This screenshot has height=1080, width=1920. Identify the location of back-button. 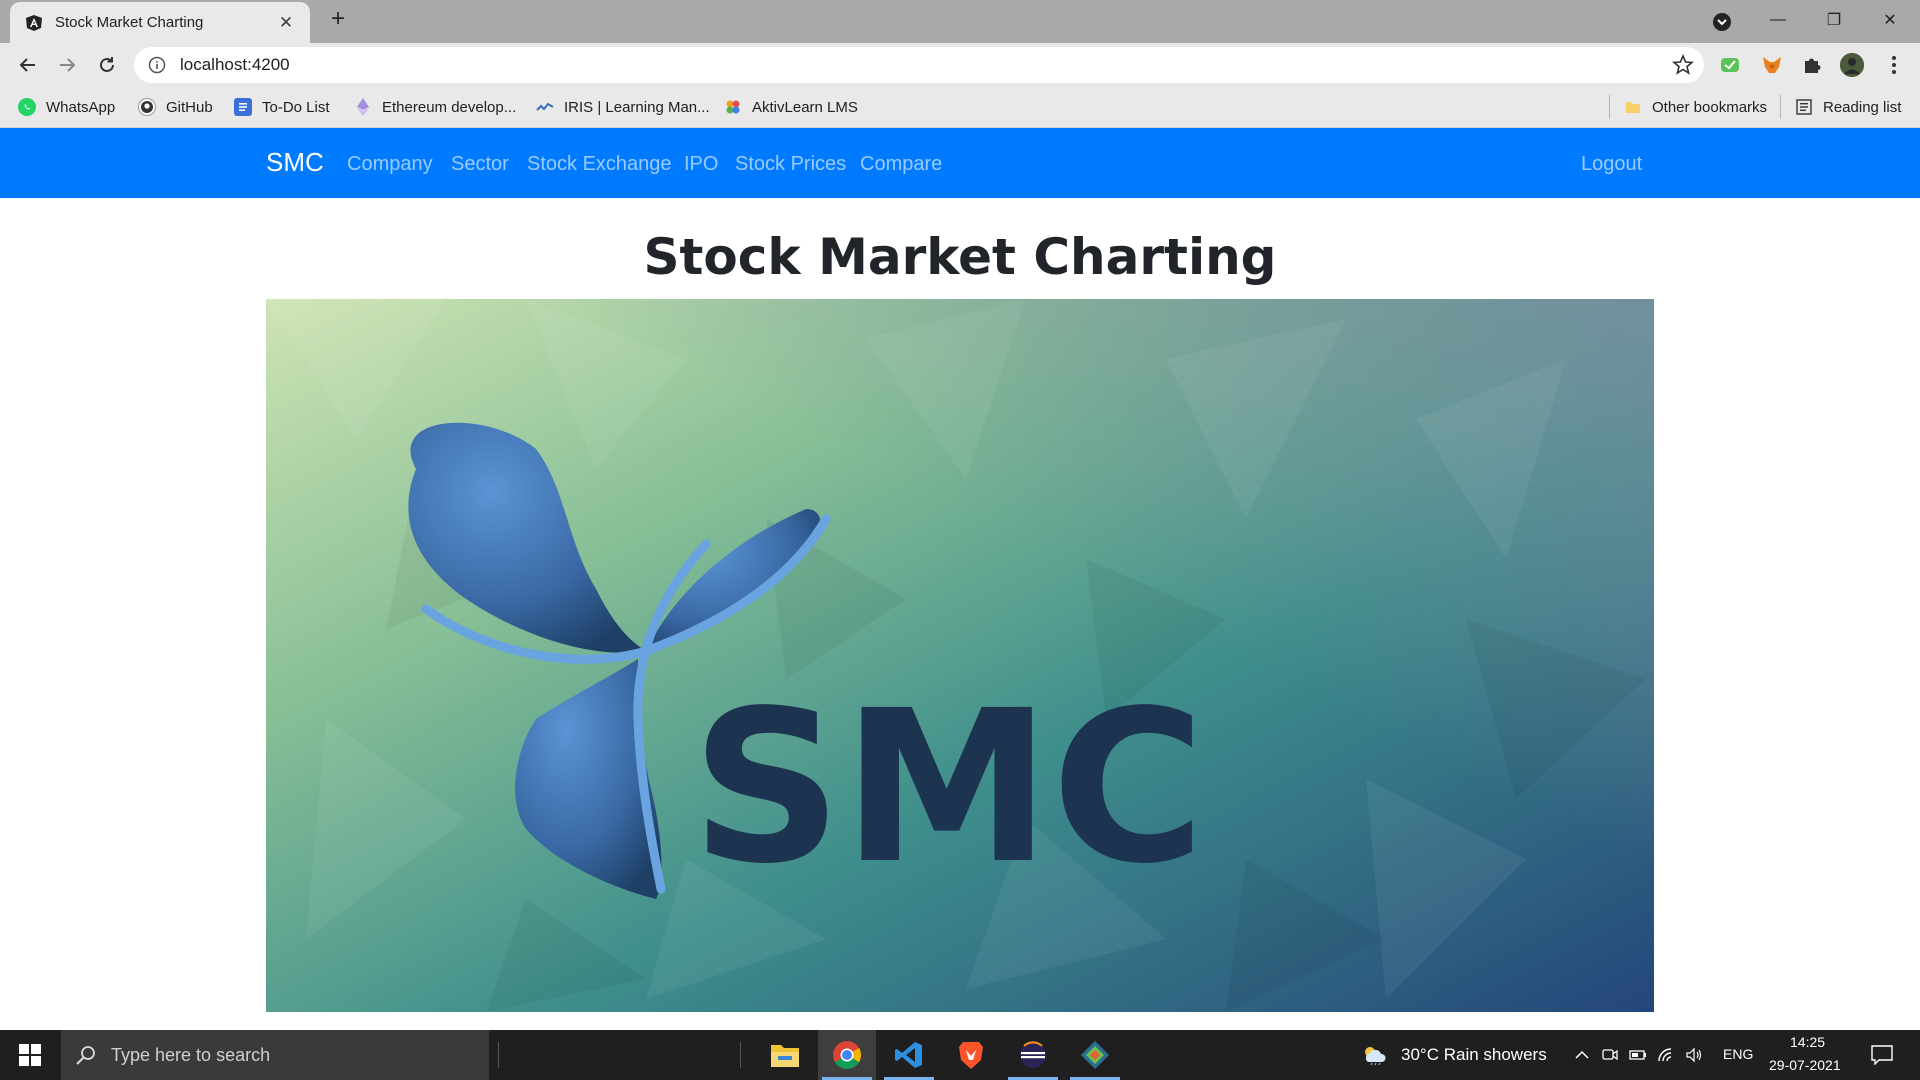
(28, 65).